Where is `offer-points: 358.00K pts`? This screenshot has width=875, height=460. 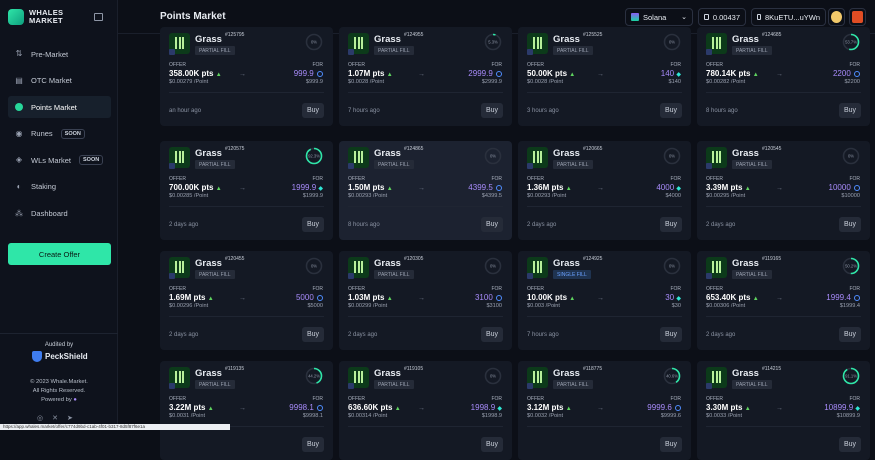 offer-points: 358.00K pts is located at coordinates (191, 73).